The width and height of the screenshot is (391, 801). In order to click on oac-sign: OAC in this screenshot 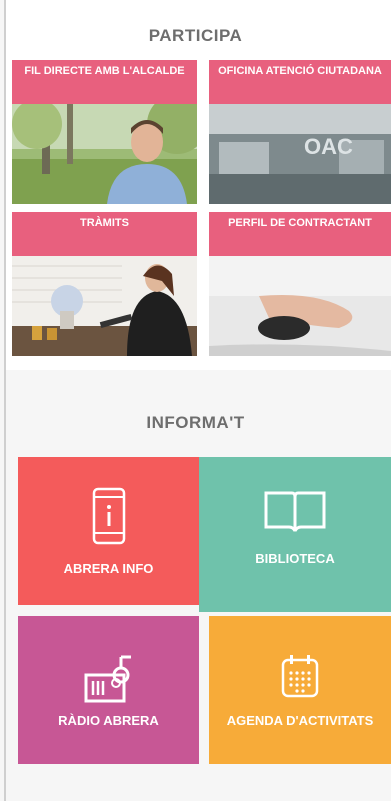, I will do `click(328, 146)`.